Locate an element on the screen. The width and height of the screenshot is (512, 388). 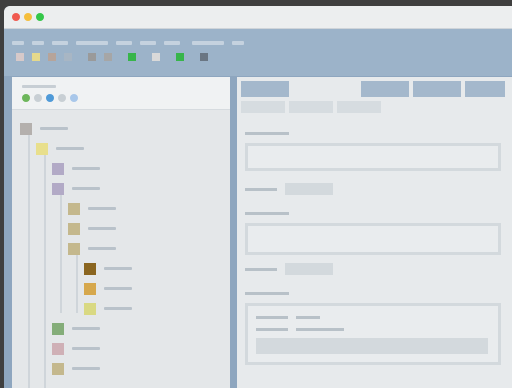
close-button is located at coordinates (16, 17).